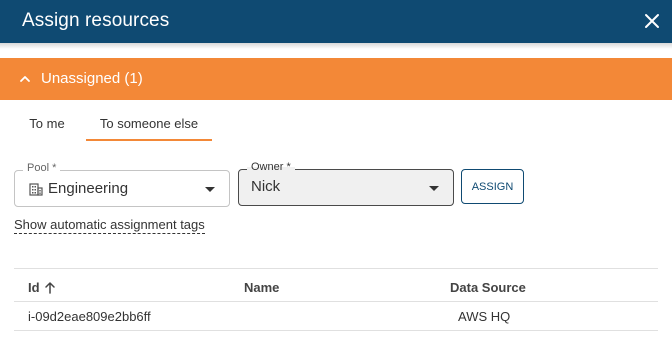 The width and height of the screenshot is (672, 350). I want to click on unassigned-section-toggle: Unassigned (1), so click(336, 79).